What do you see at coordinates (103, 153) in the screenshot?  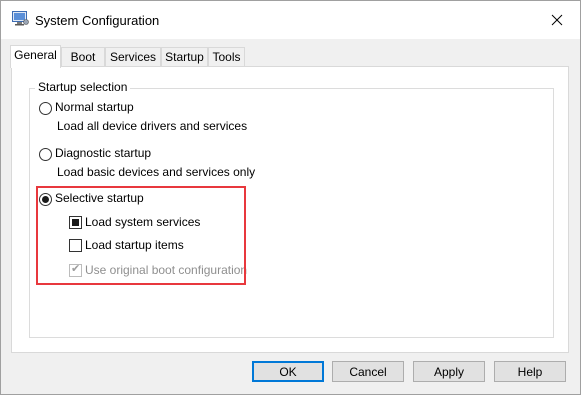 I see `diagnostic-startup-label: Diagnostic startup` at bounding box center [103, 153].